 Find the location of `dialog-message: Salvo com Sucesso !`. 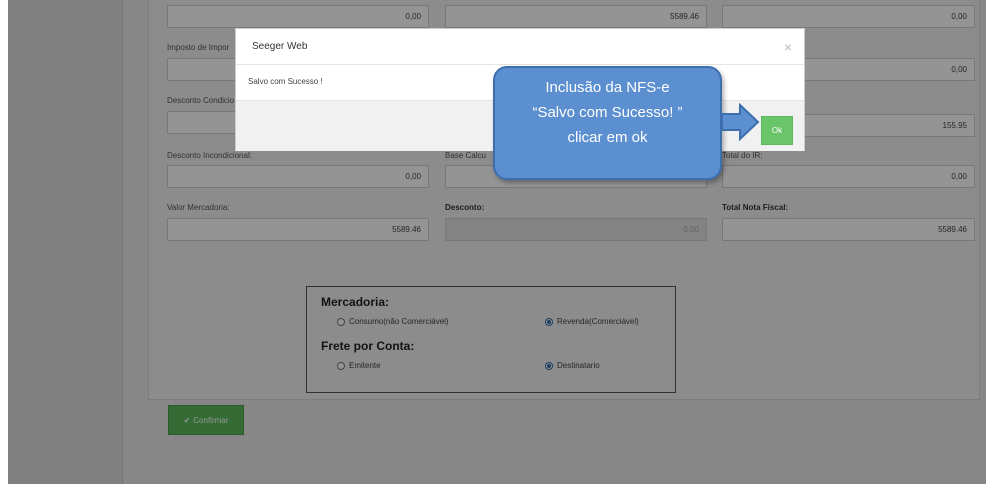

dialog-message: Salvo com Sucesso ! is located at coordinates (285, 81).